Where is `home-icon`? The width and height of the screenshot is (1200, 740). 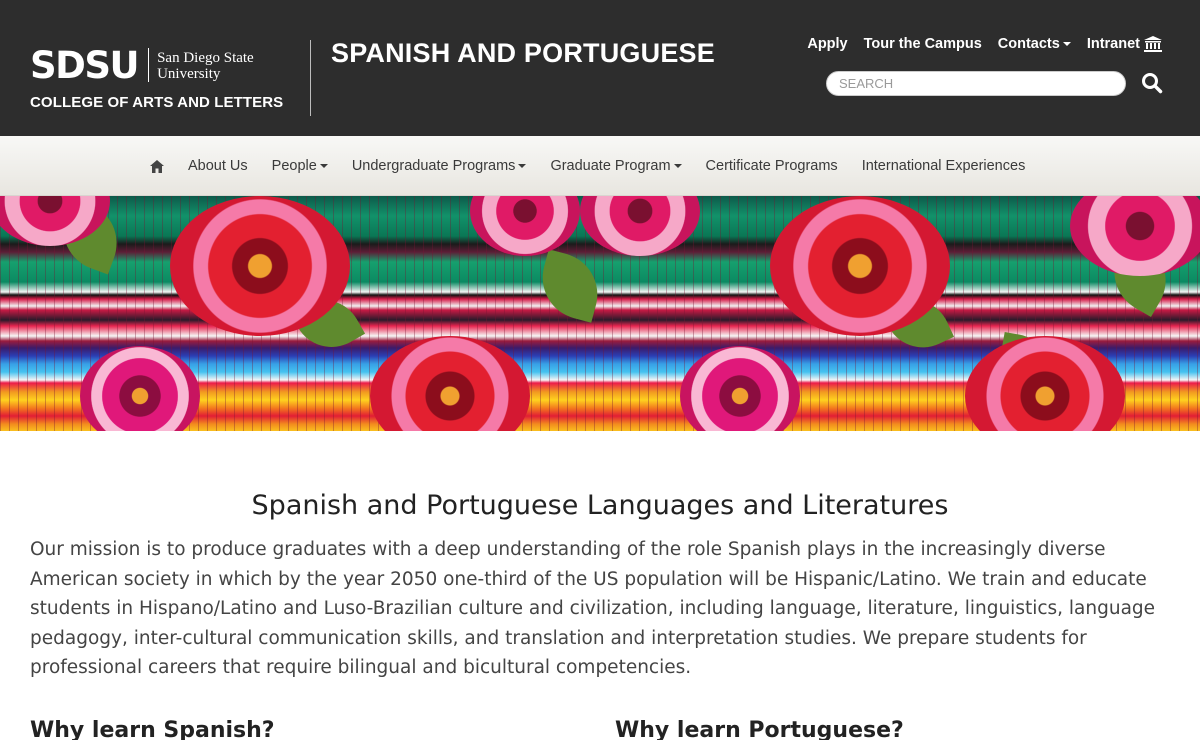 home-icon is located at coordinates (157, 166).